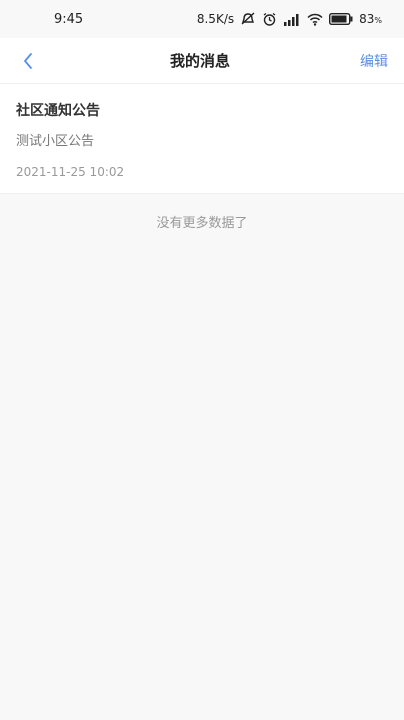 The height and width of the screenshot is (720, 404). Describe the element at coordinates (315, 19) in the screenshot. I see `wifi-icon` at that location.